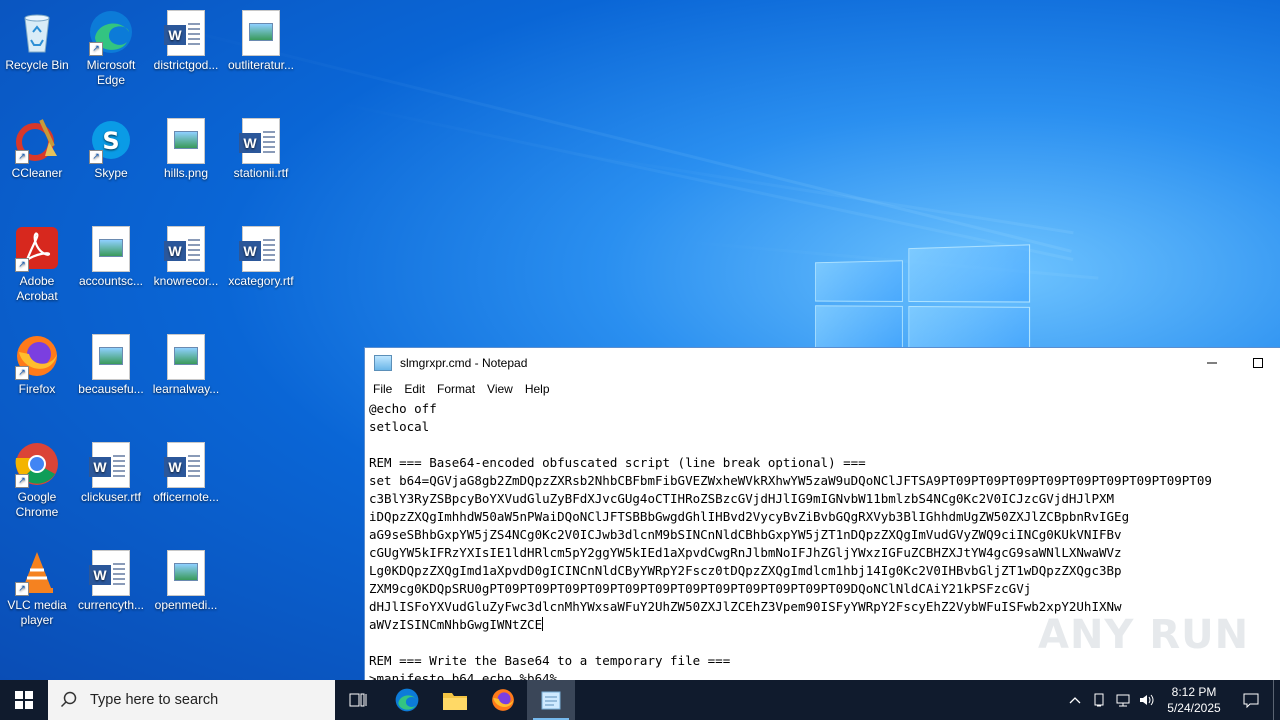 The image size is (1280, 720). I want to click on desktop-icon-stationii: W stationii.rtf, so click(261, 148).